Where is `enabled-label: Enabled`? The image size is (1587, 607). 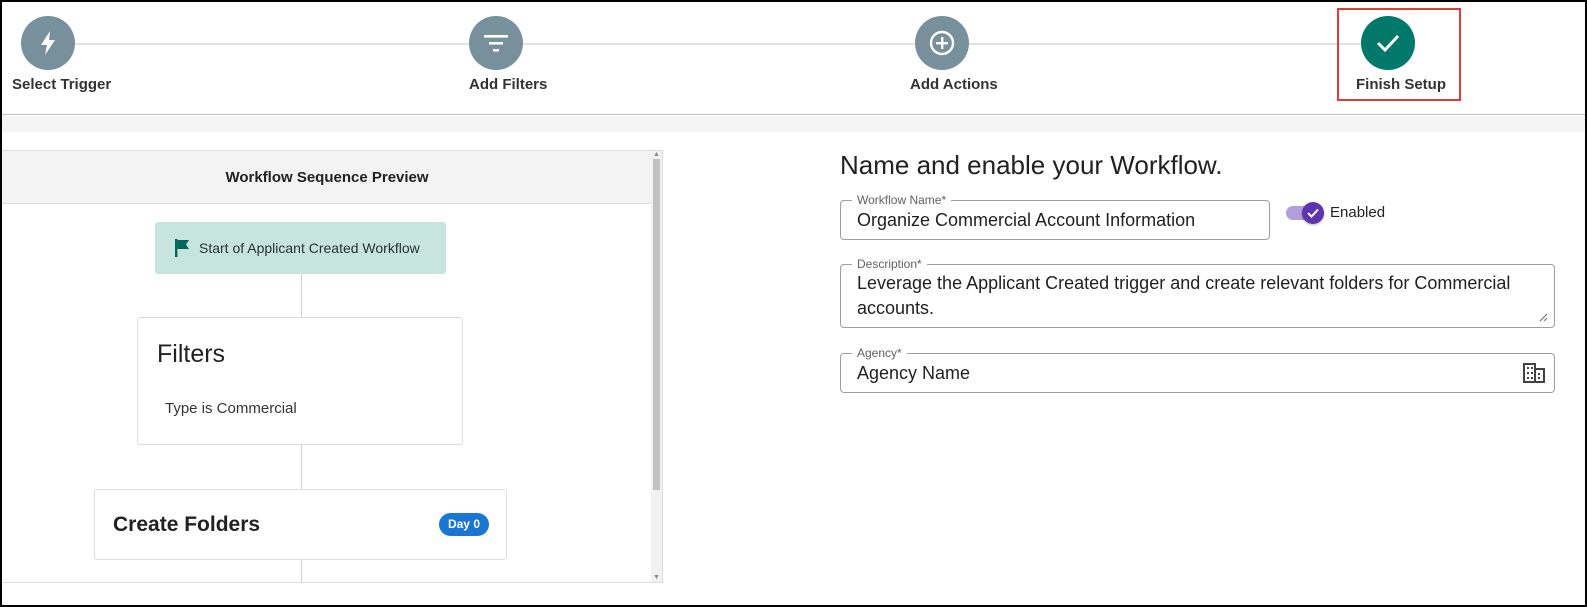
enabled-label: Enabled is located at coordinates (1358, 212).